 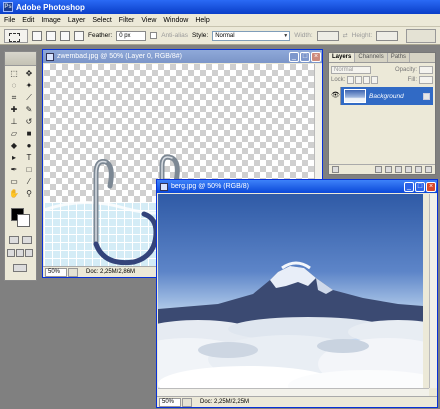 What do you see at coordinates (335, 169) in the screenshot?
I see `link-layers-icon` at bounding box center [335, 169].